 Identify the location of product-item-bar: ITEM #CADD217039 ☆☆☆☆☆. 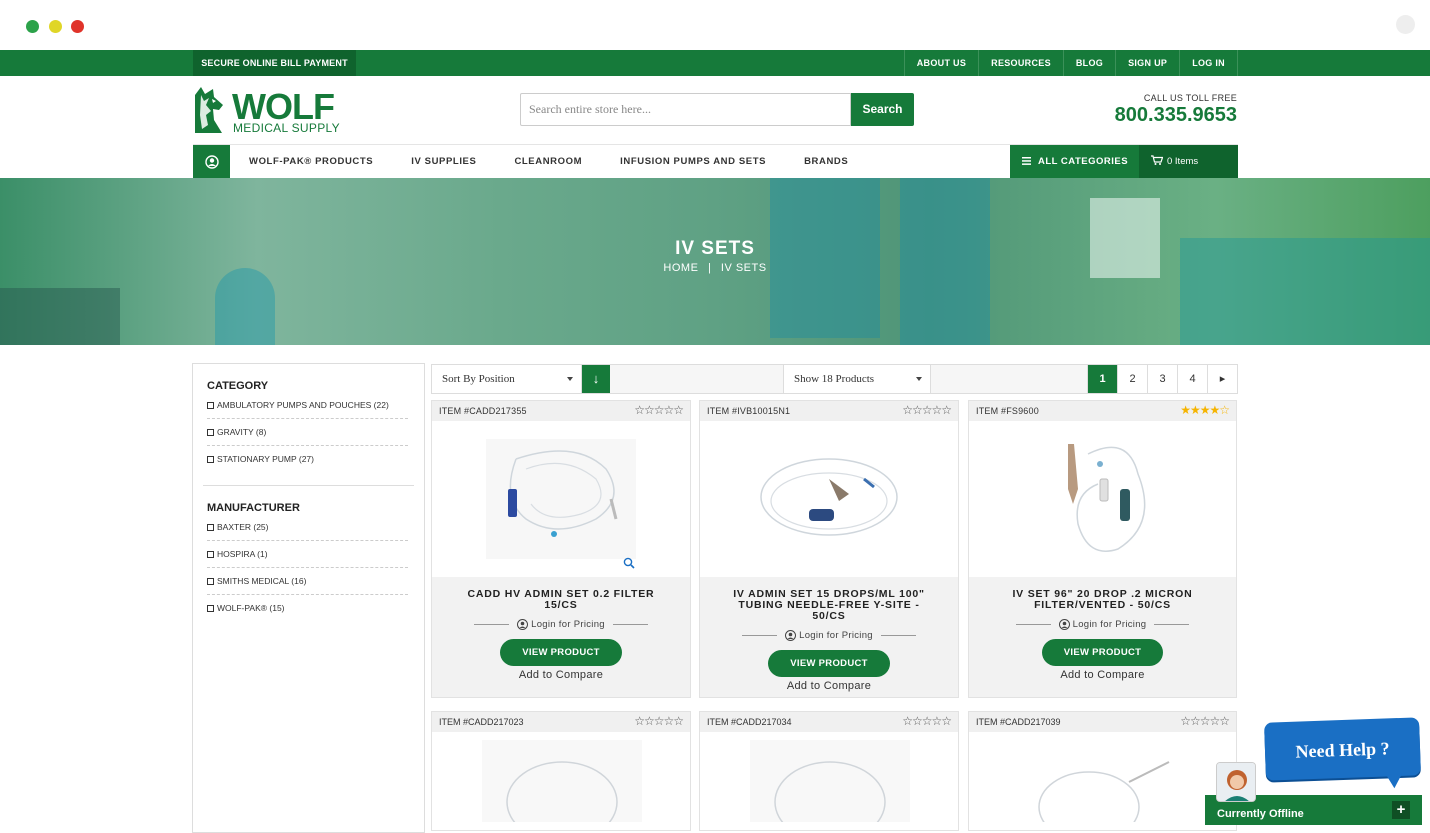
(1102, 722).